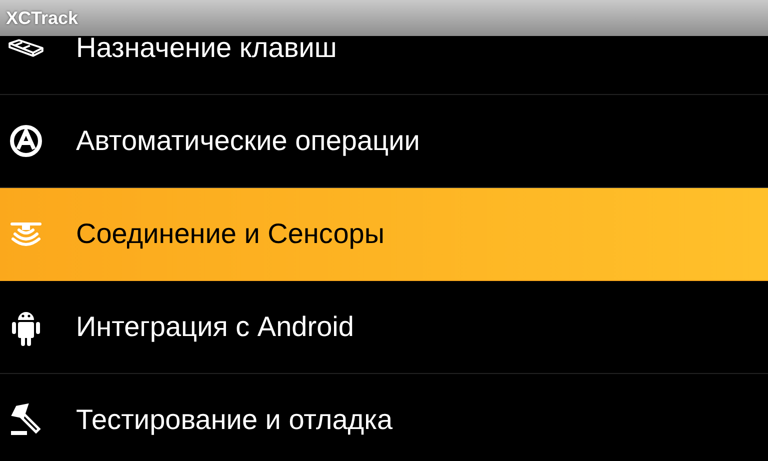  I want to click on menu-item-label: Тестирование и отладка, so click(234, 420).